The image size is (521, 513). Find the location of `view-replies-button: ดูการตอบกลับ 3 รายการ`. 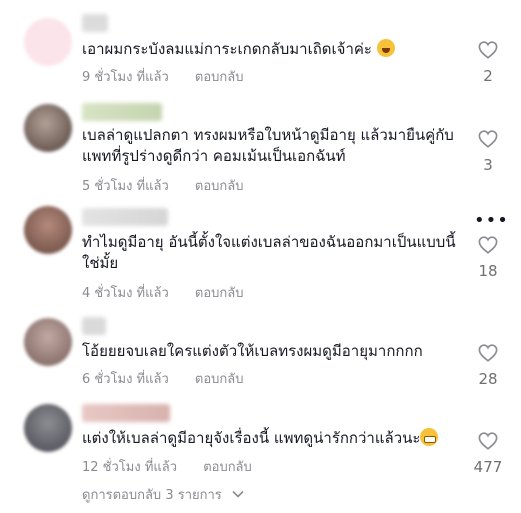

view-replies-button: ดูการตอบกลับ 3 รายการ is located at coordinates (163, 494).